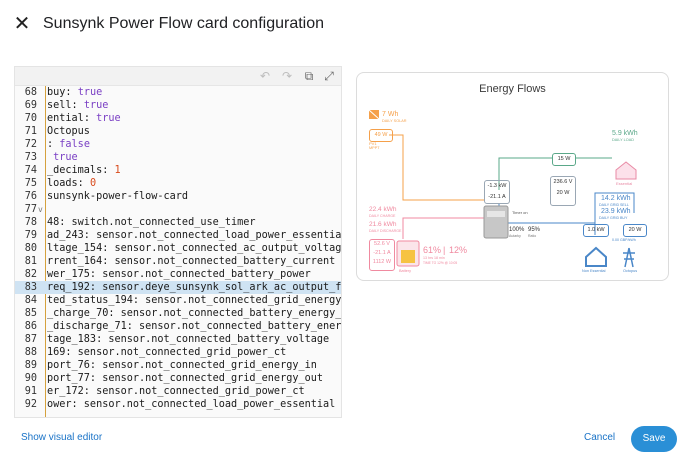 This screenshot has height=452, width=690. What do you see at coordinates (178, 209) in the screenshot?
I see `code-line: 77 v` at bounding box center [178, 209].